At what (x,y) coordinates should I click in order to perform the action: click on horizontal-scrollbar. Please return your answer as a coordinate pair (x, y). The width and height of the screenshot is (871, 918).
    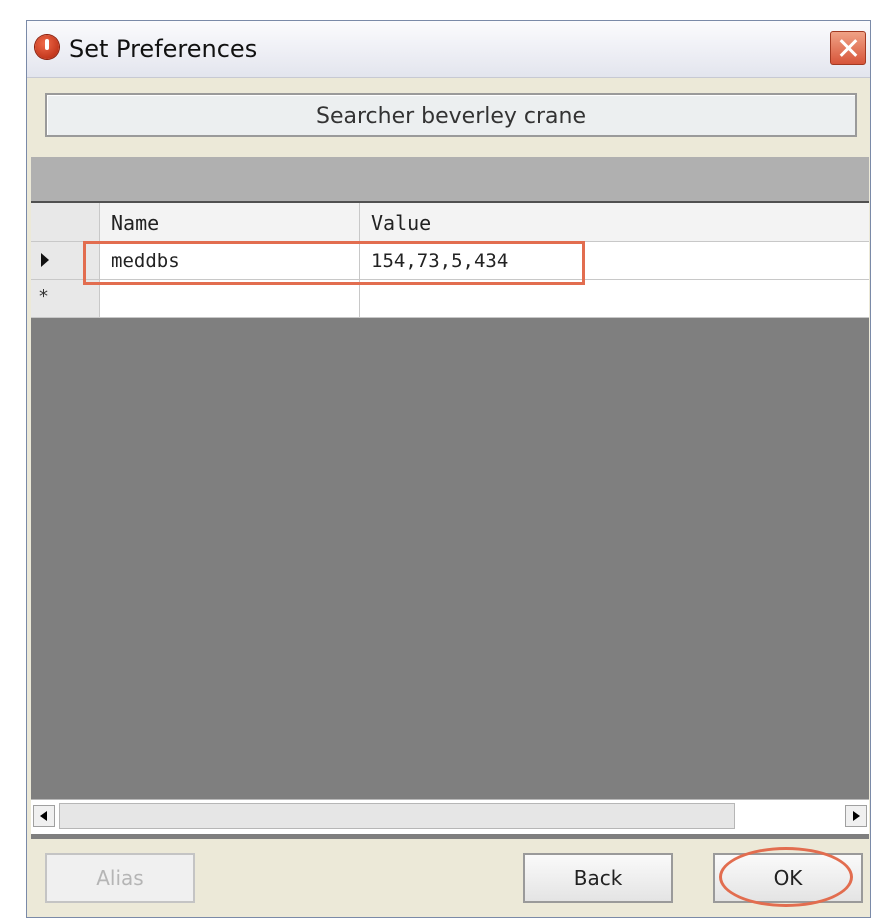
    Looking at the image, I should click on (450, 816).